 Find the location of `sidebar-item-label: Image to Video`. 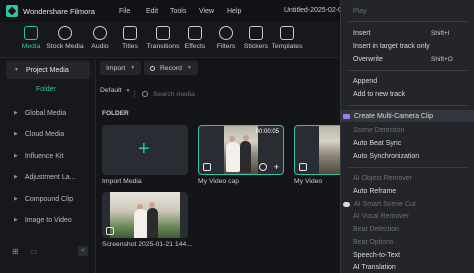

sidebar-item-label: Image to Video is located at coordinates (48, 220).